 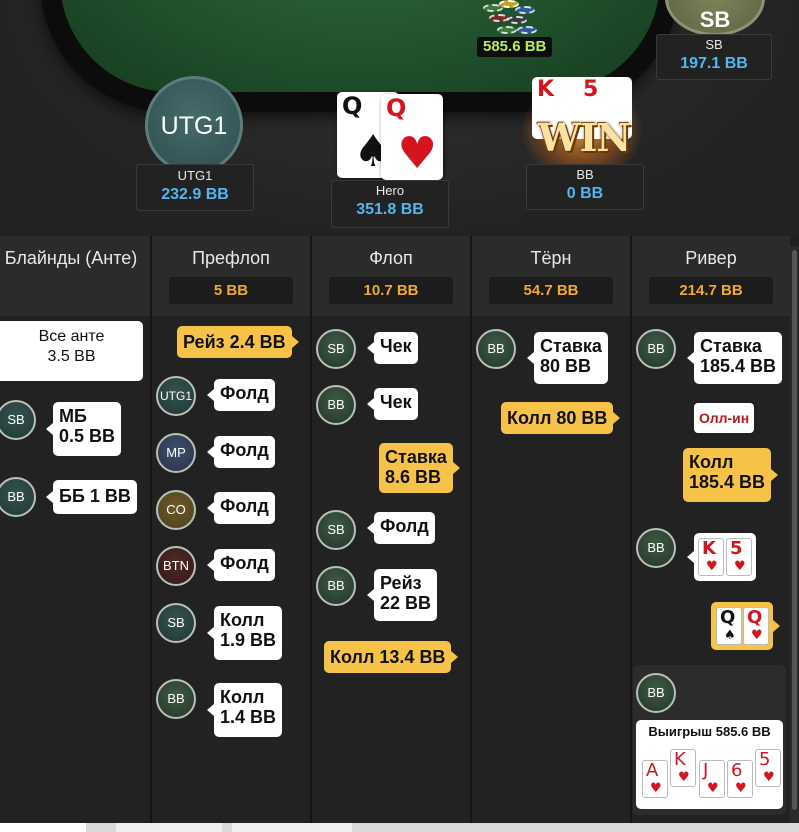 I want to click on position-badge-utg1: UTG1, so click(x=176, y=396).